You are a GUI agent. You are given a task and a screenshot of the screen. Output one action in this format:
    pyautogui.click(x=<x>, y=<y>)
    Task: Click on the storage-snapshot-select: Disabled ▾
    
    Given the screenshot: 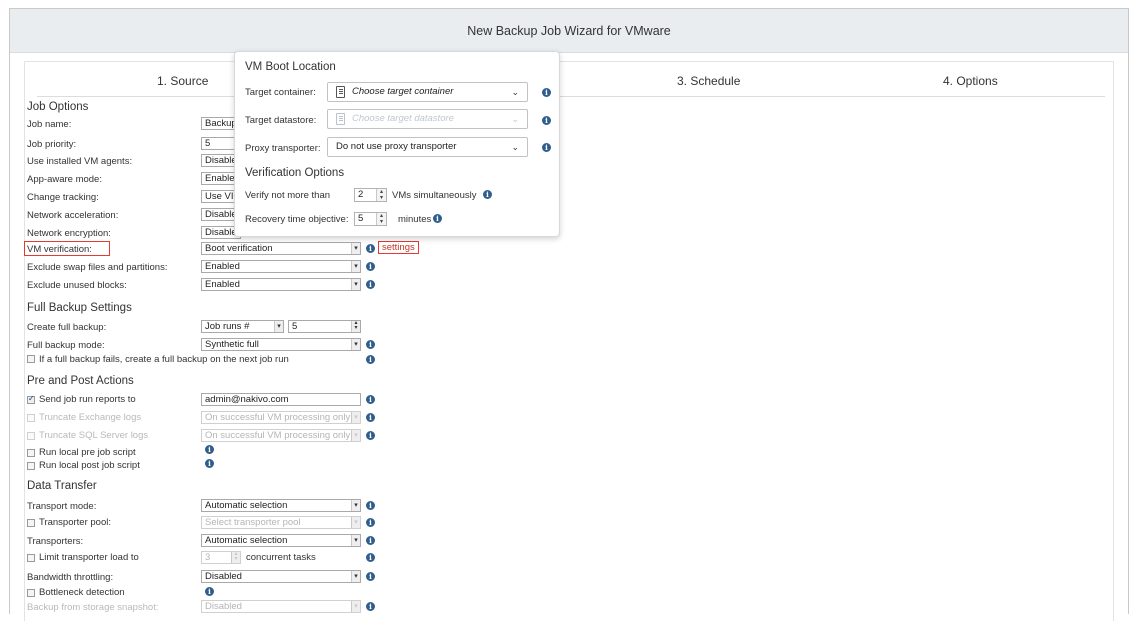 What is the action you would take?
    pyautogui.click(x=281, y=606)
    